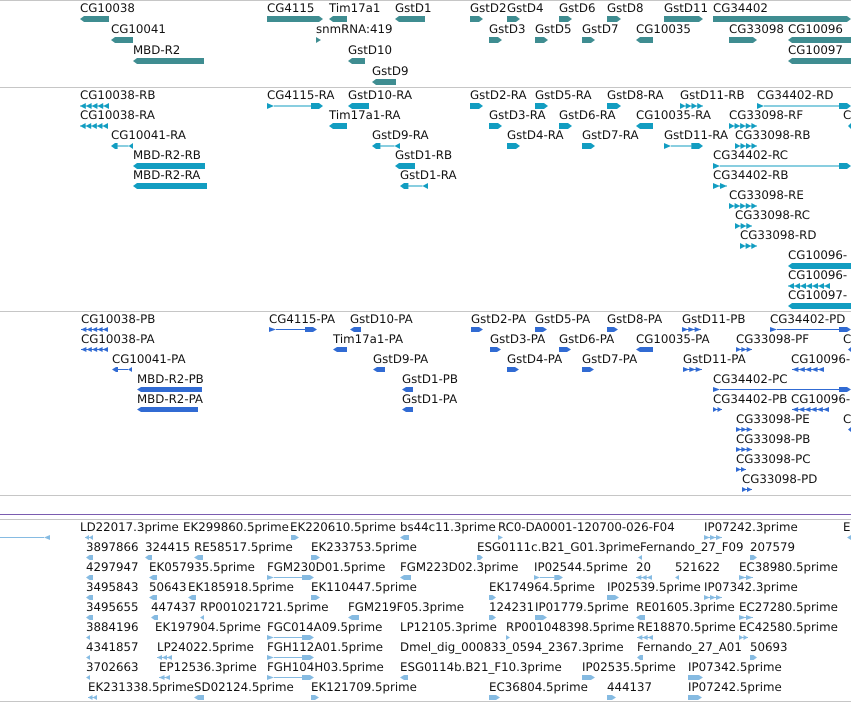  I want to click on transcript-label: GstD9-RA, so click(400, 135).